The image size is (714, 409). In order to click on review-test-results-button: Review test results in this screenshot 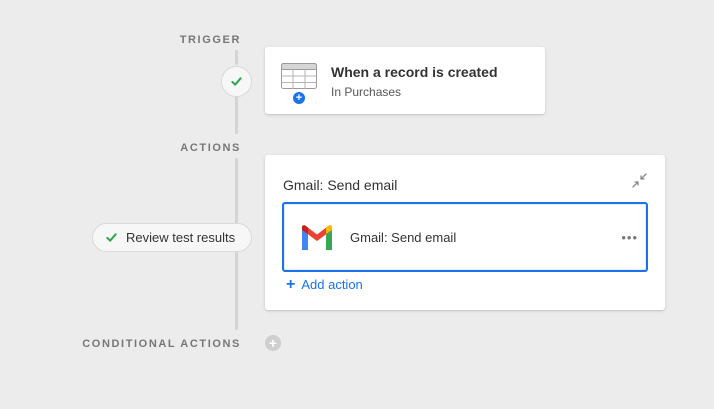, I will do `click(172, 237)`.